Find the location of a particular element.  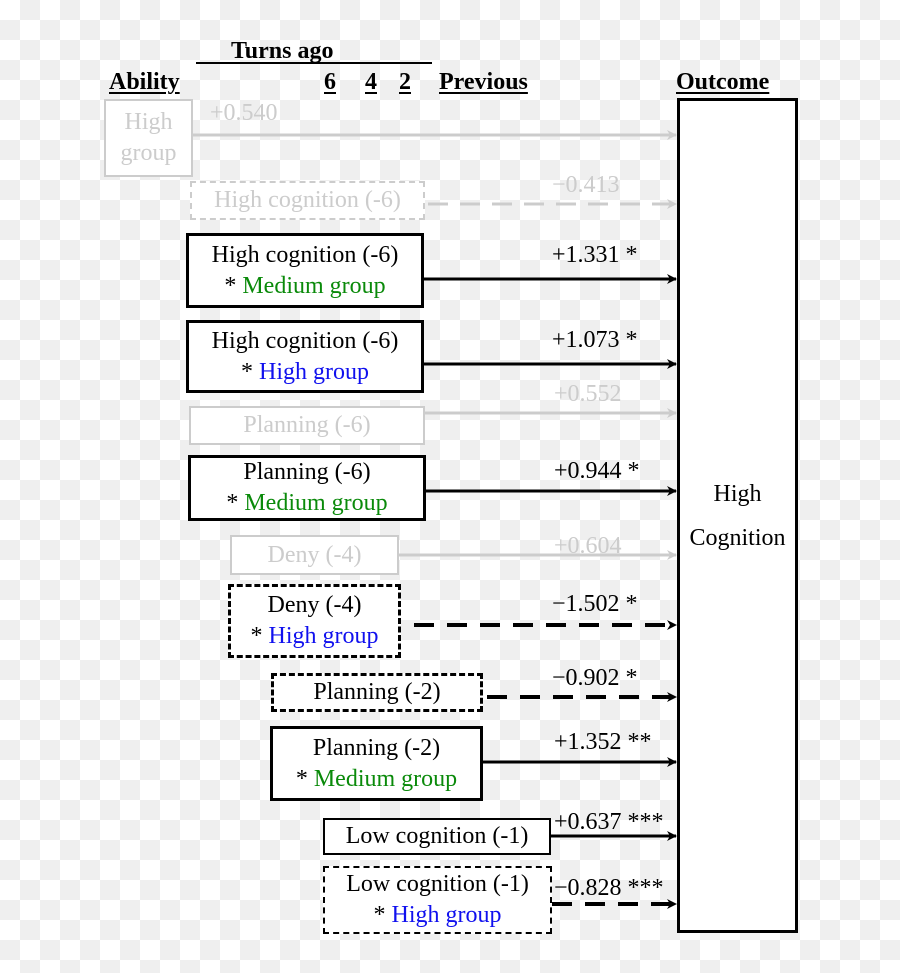

predictor-box-high-group: High group is located at coordinates (148, 138).